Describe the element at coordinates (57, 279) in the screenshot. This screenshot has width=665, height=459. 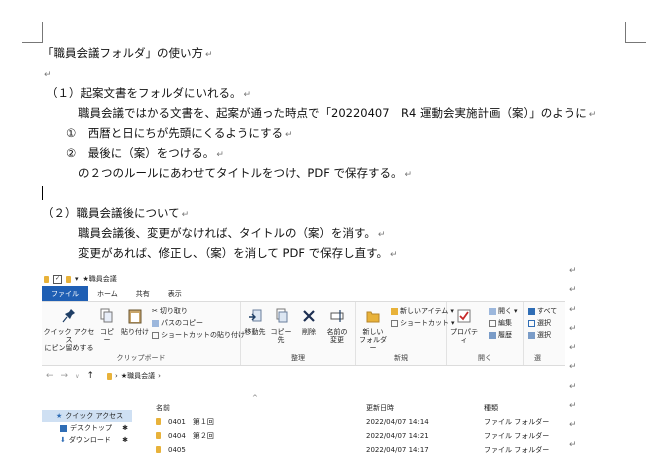
I see `checkbox-icon: ✓` at that location.